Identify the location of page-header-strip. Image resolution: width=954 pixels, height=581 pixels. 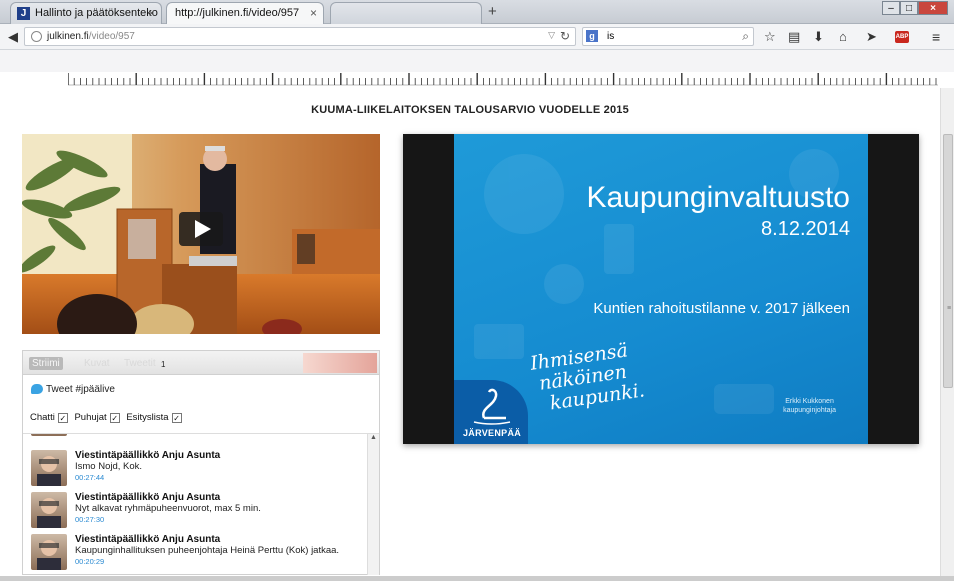
(477, 61).